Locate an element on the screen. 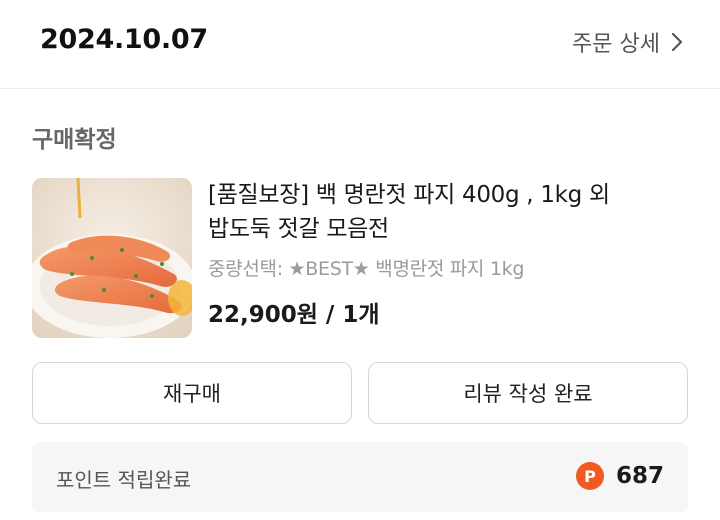 The width and height of the screenshot is (720, 520). product-title-line2: 밥도둑 젓갈 모음전 is located at coordinates (298, 229).